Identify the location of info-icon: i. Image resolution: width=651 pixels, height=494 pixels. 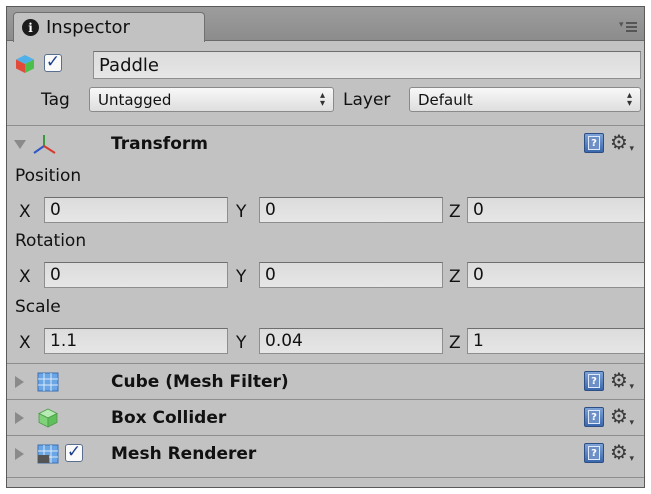
(30, 27).